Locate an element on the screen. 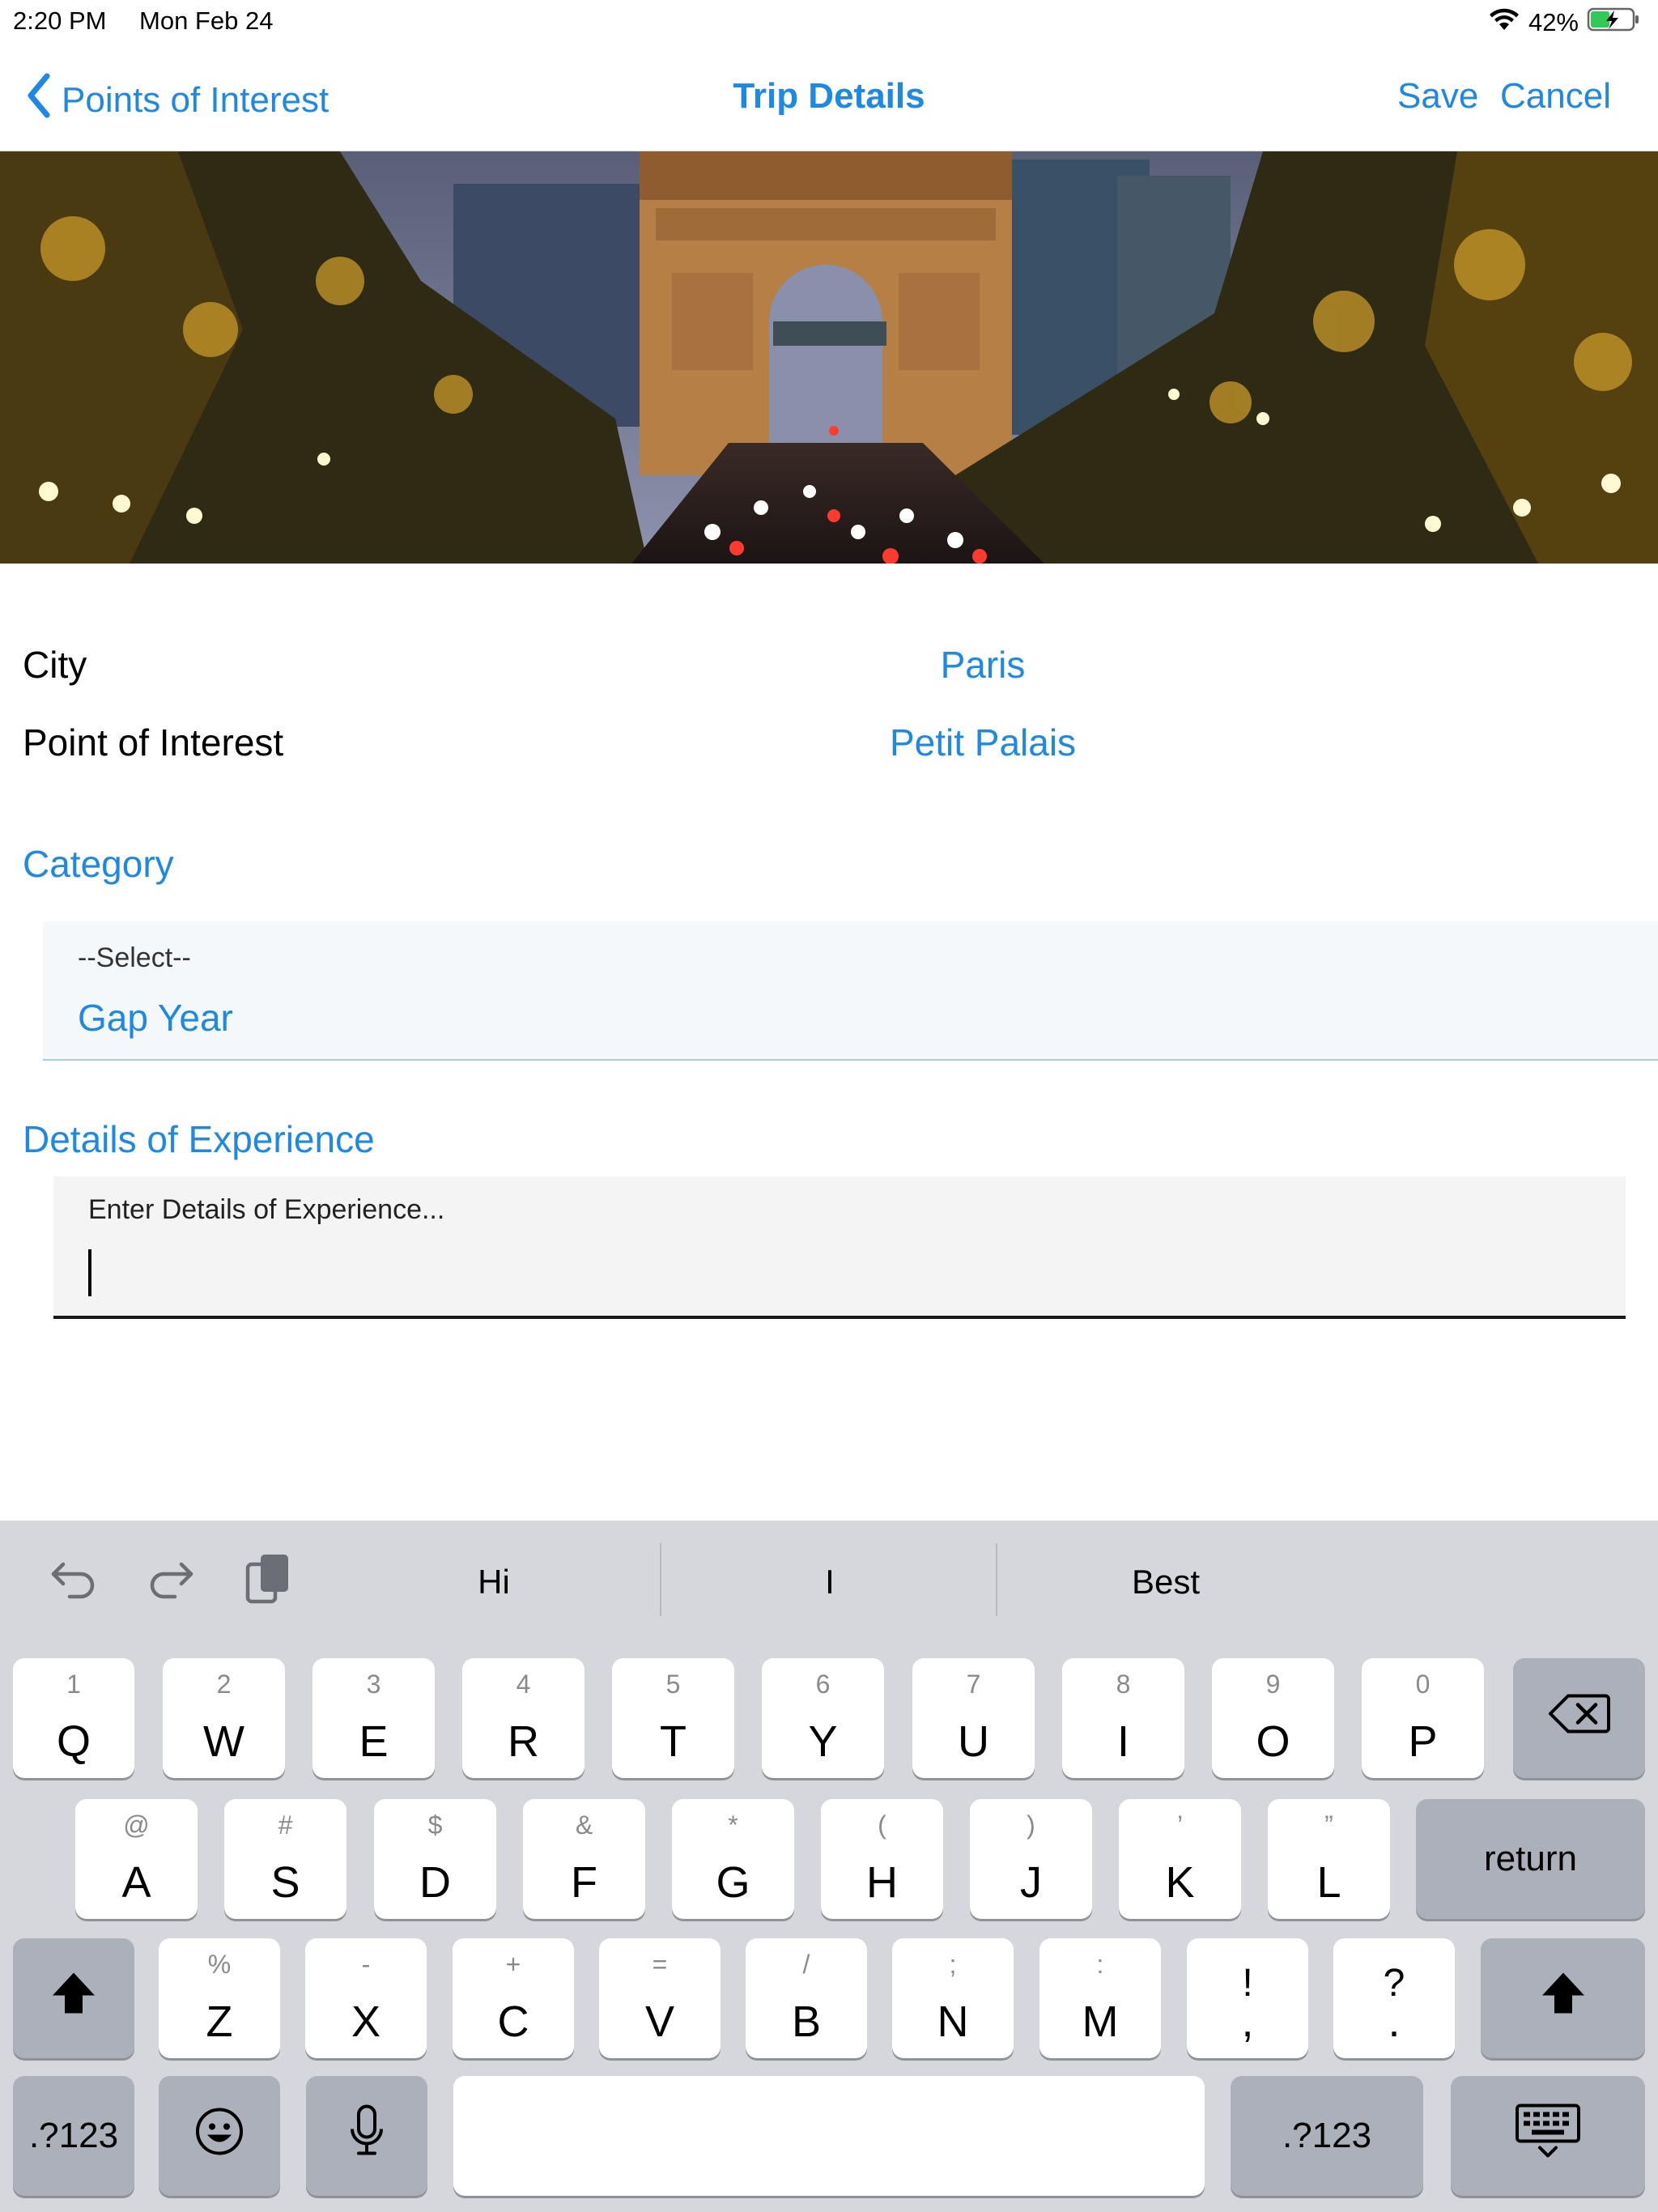  key-h: ( H is located at coordinates (882, 1859).